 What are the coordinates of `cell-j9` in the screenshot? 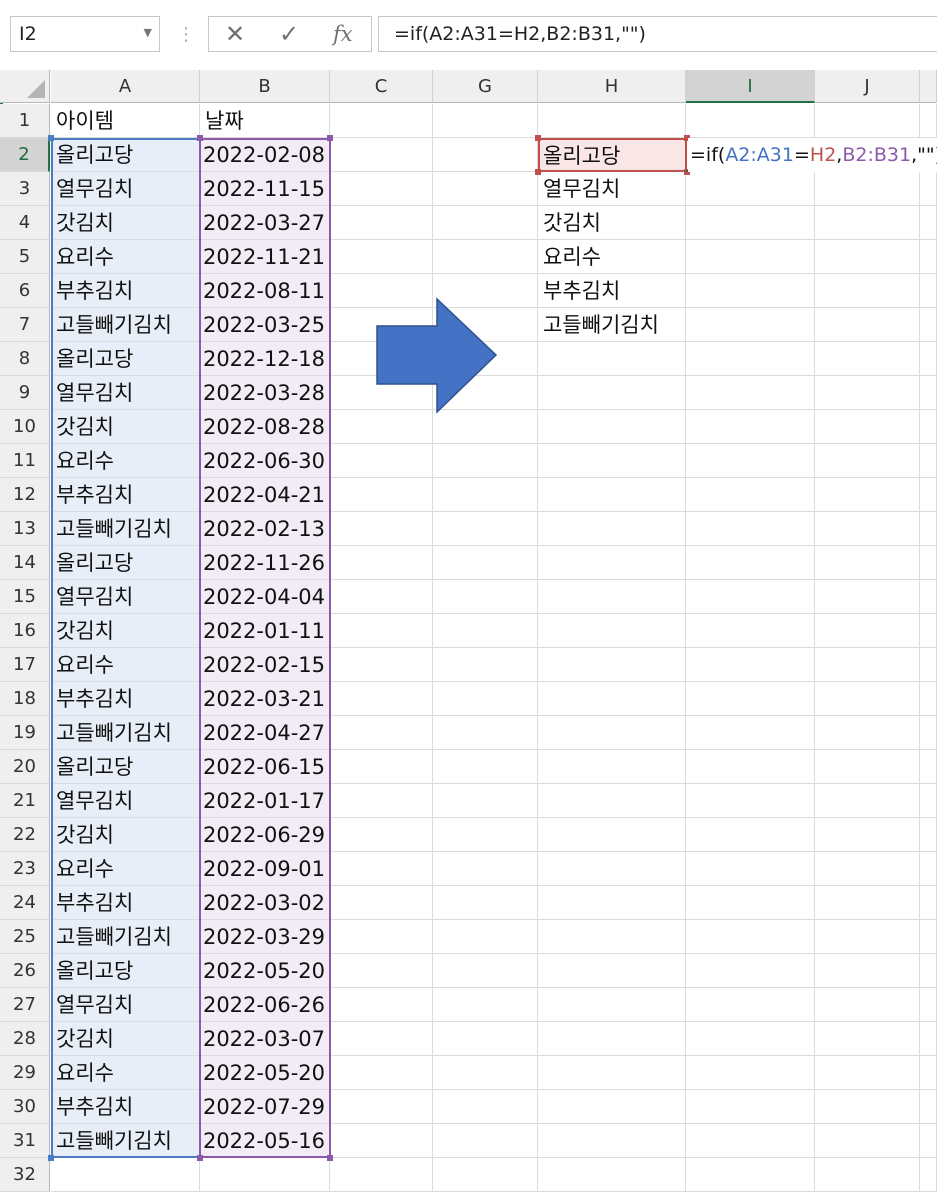 It's located at (867, 393).